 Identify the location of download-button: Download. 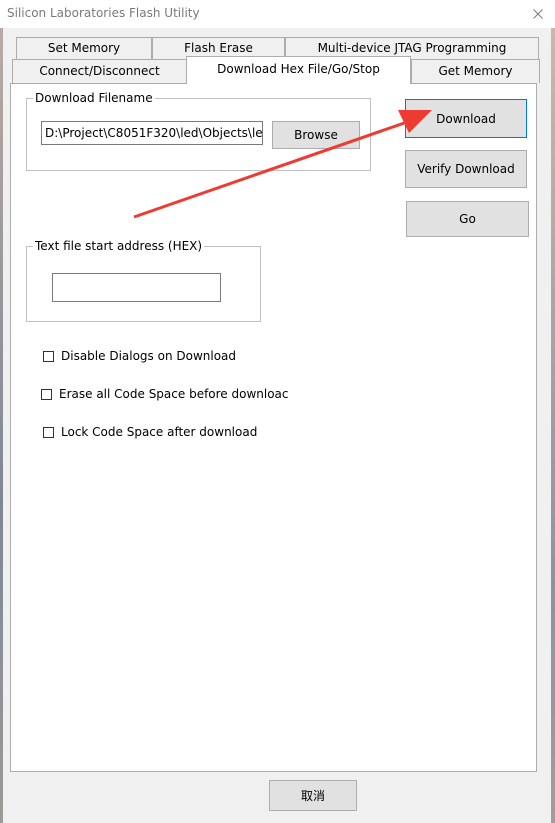
(466, 118).